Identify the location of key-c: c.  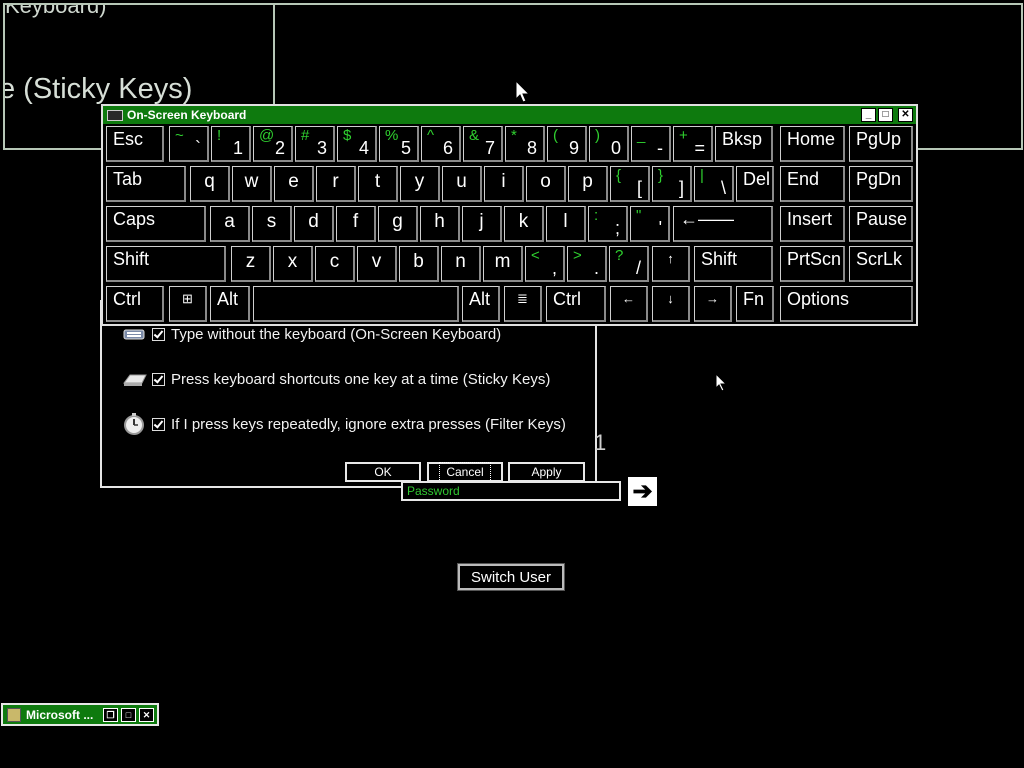
(335, 264).